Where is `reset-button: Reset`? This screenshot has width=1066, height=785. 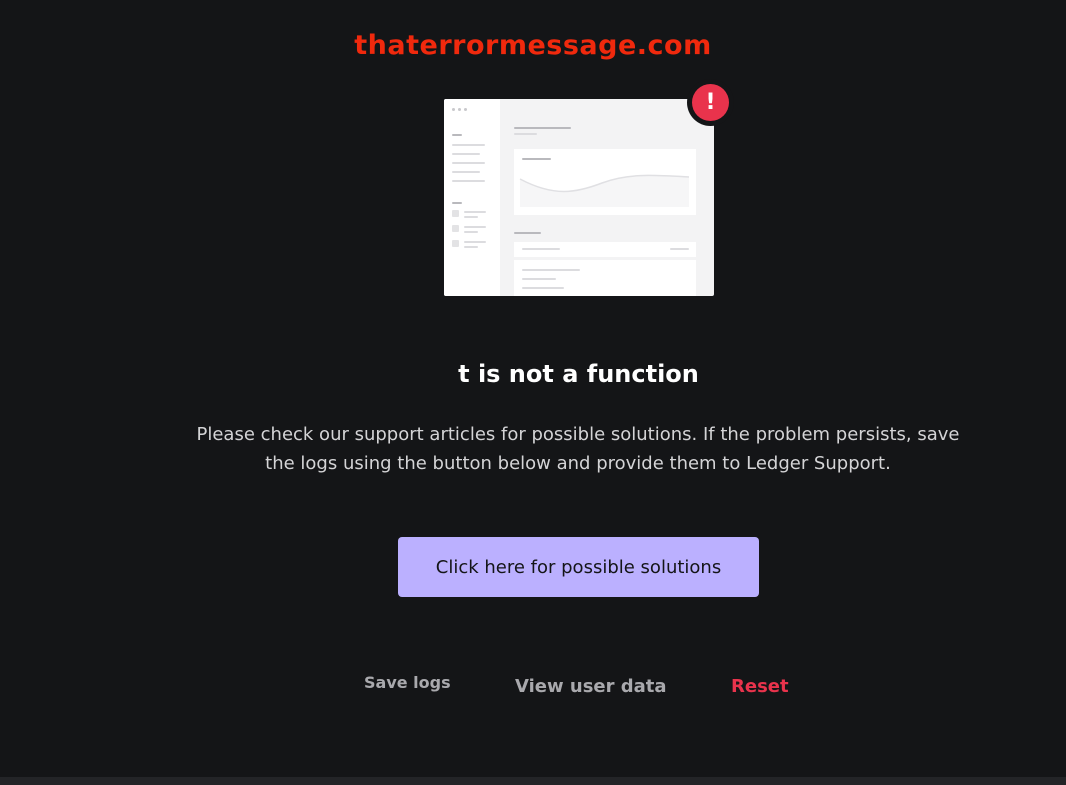
reset-button: Reset is located at coordinates (760, 686).